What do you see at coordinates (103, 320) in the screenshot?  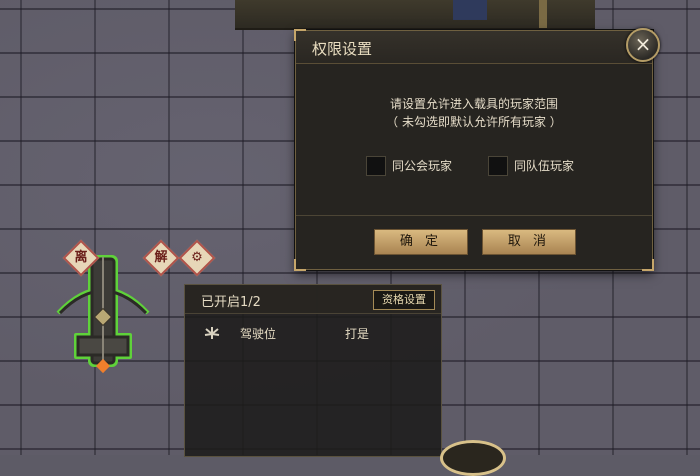 I see `vehicle-ballista` at bounding box center [103, 320].